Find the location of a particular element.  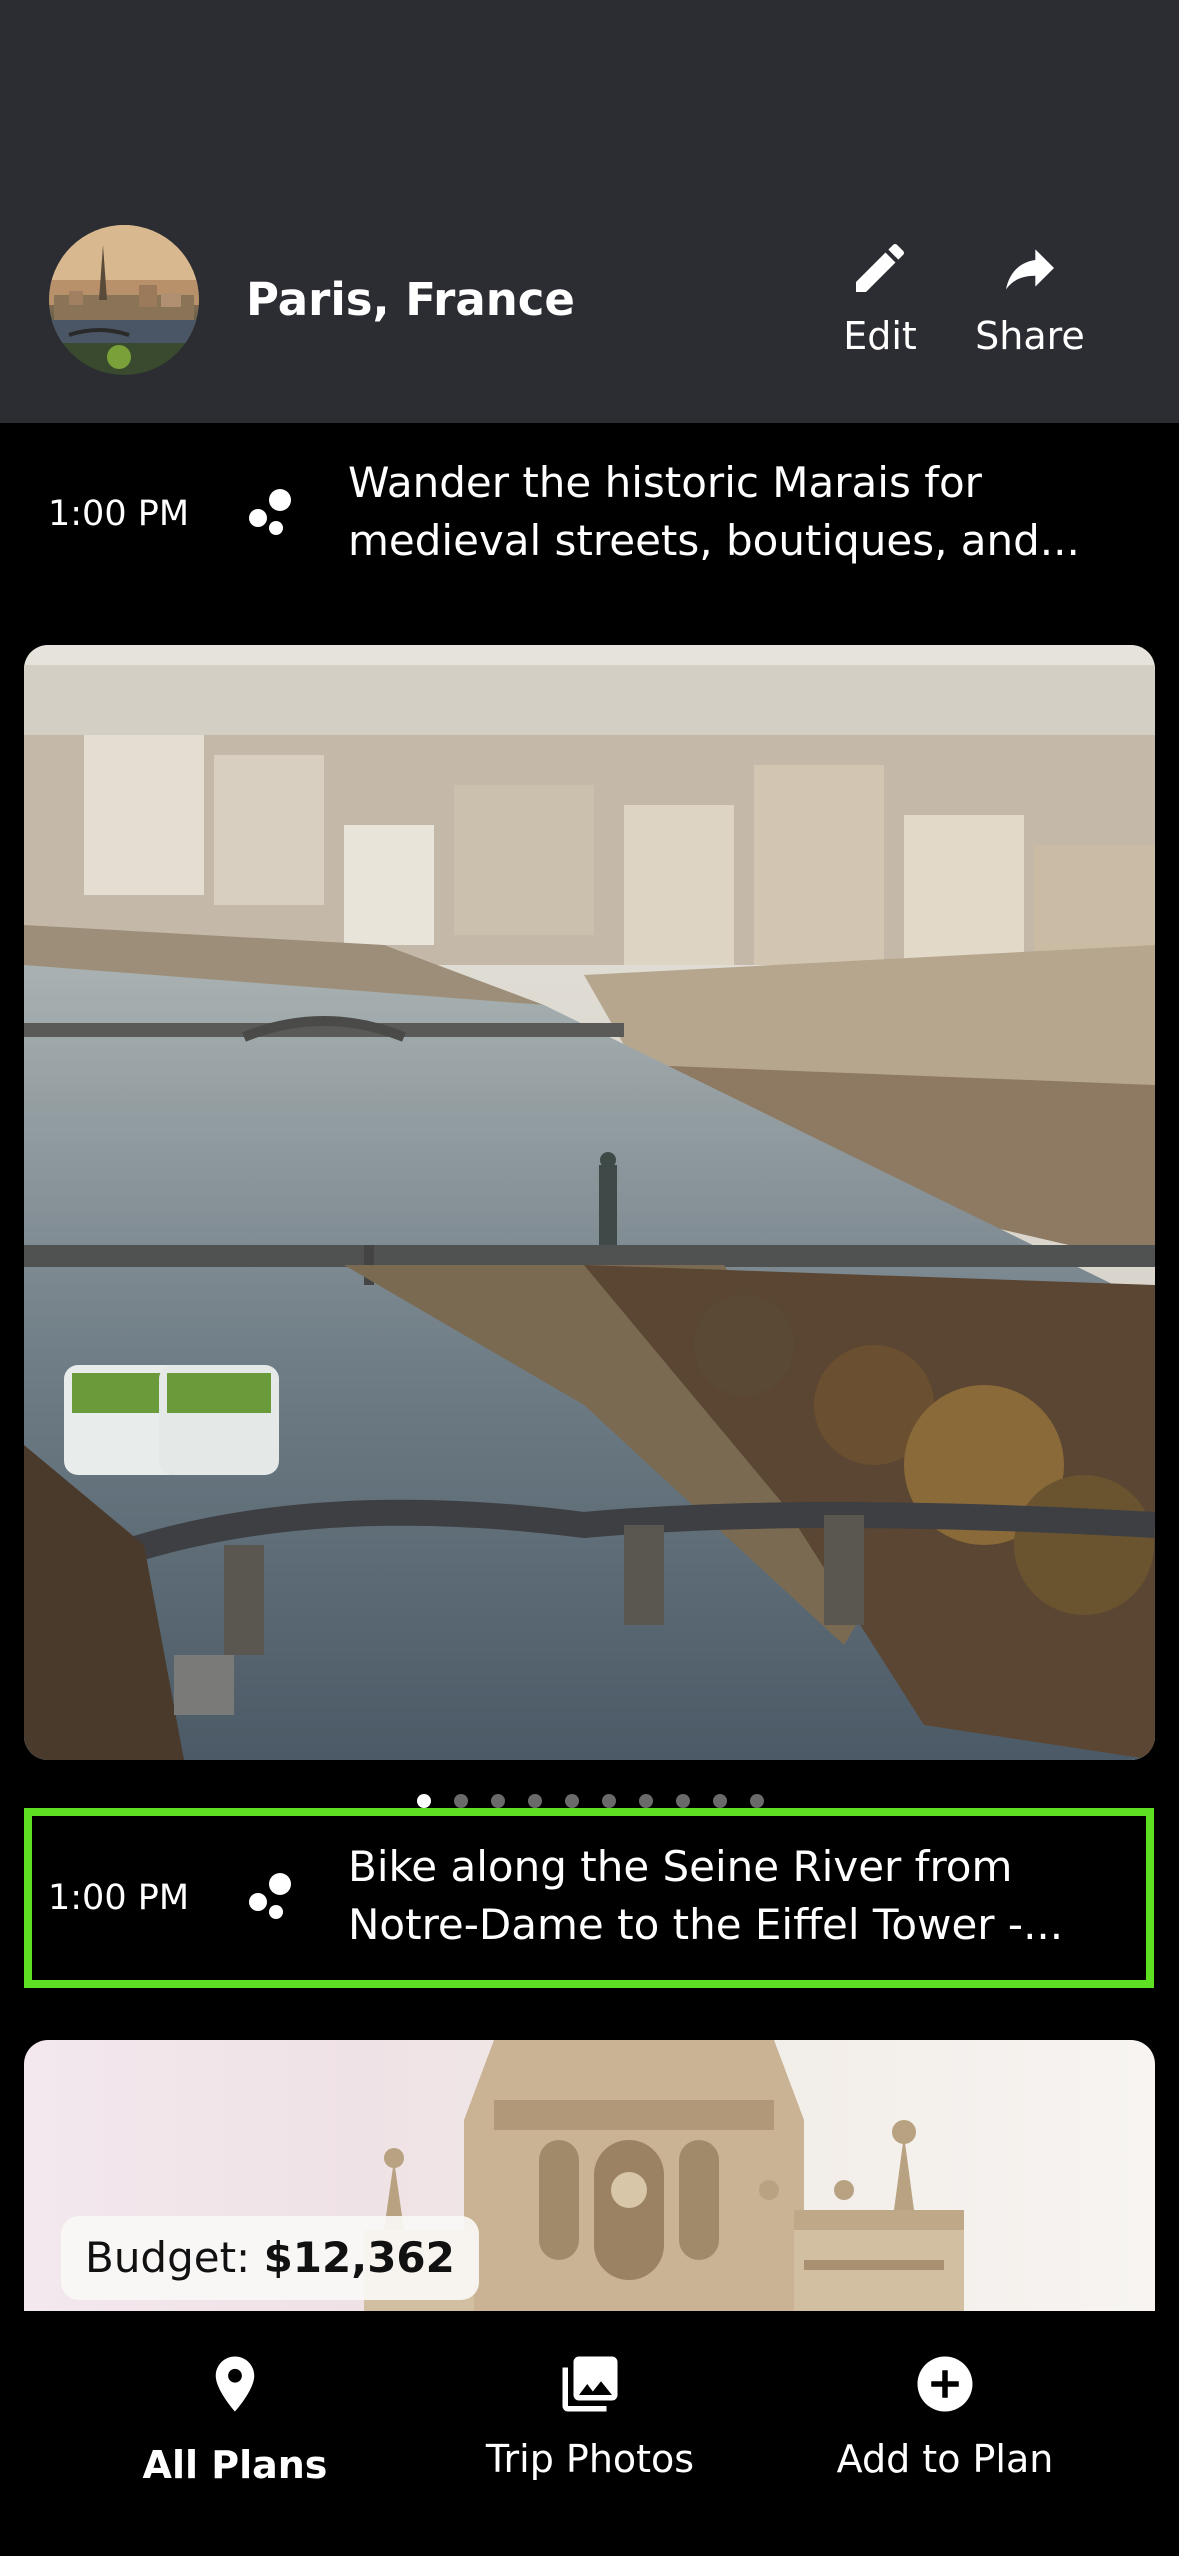

share-button: Share is located at coordinates (1030, 301).